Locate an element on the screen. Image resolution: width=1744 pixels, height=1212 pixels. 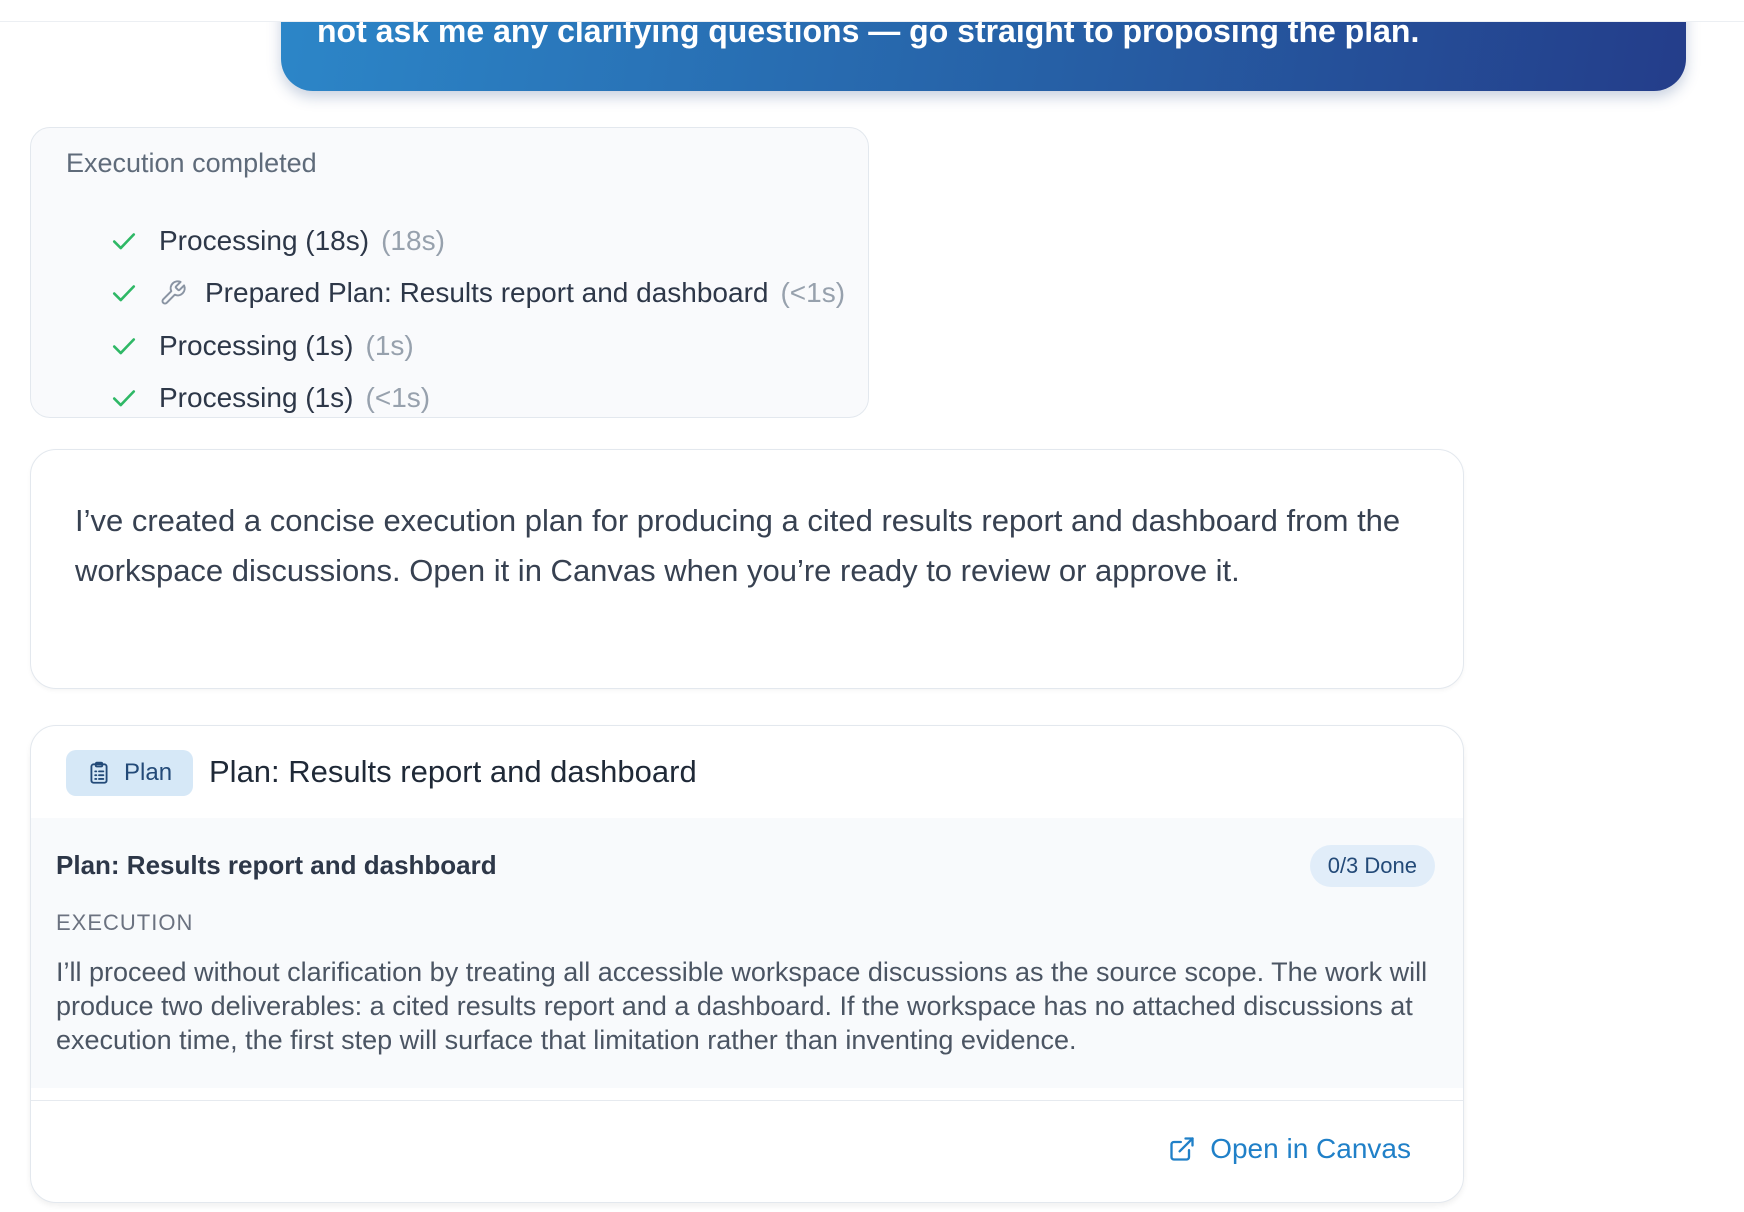
plan-footer: Open in Canvas is located at coordinates (747, 1151).